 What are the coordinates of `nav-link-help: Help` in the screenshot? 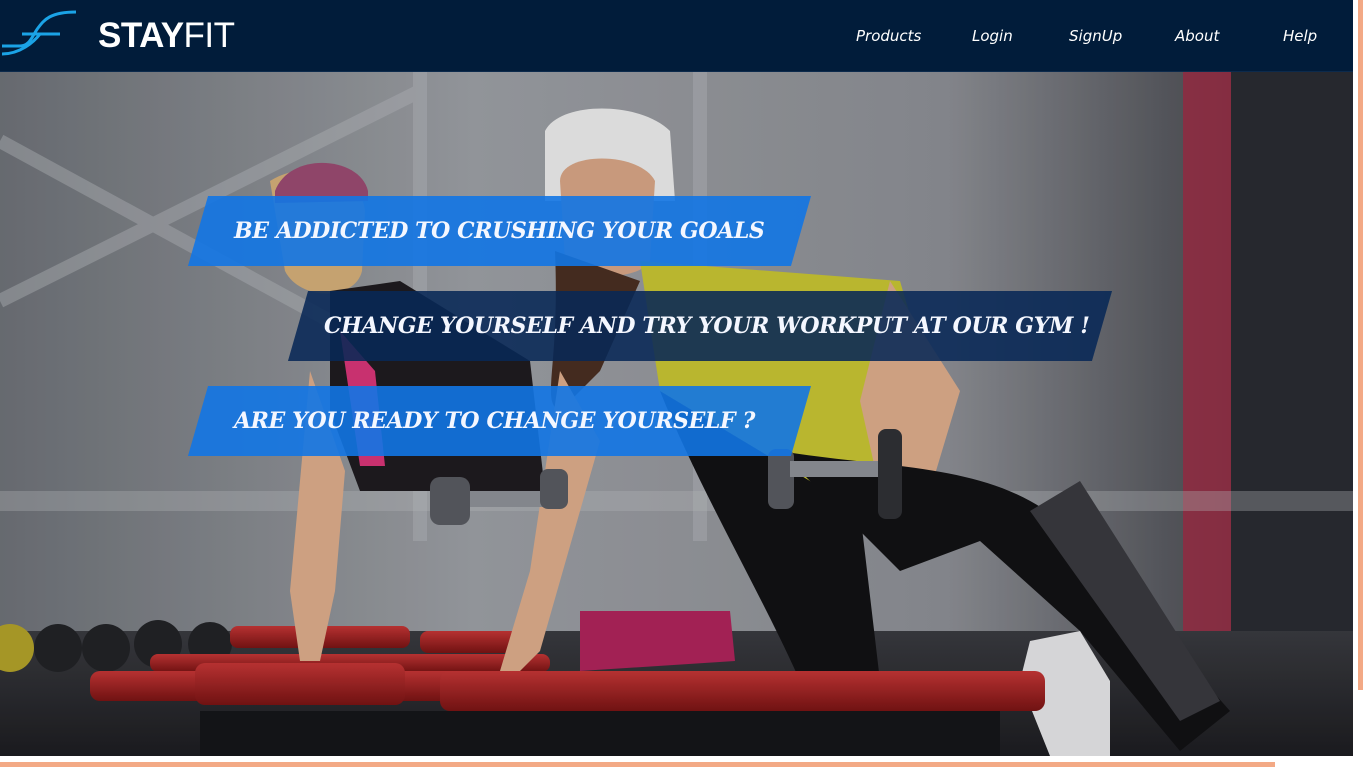 It's located at (1300, 36).